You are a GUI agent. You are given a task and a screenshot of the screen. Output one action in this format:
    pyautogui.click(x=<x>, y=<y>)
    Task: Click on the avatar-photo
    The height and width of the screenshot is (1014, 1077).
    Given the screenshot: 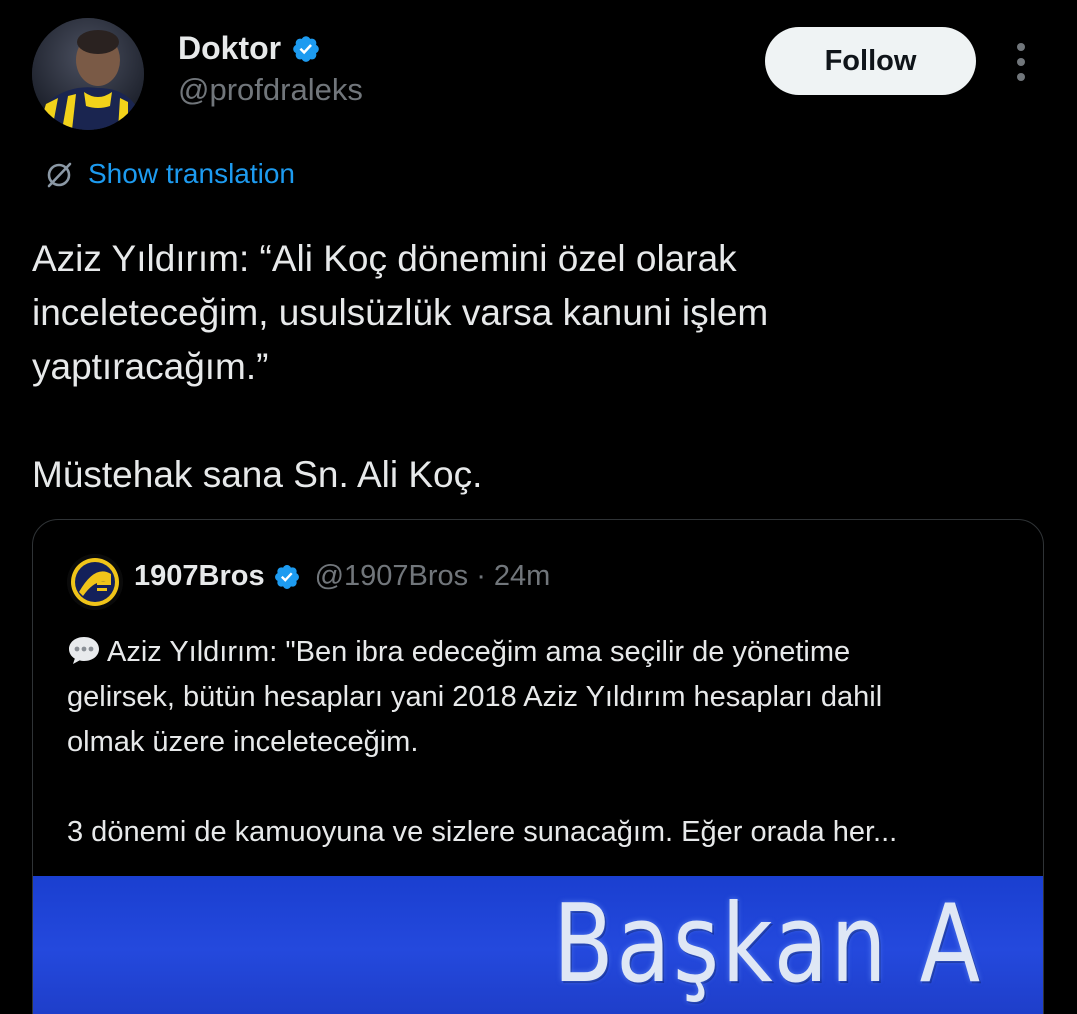 What is the action you would take?
    pyautogui.click(x=88, y=74)
    